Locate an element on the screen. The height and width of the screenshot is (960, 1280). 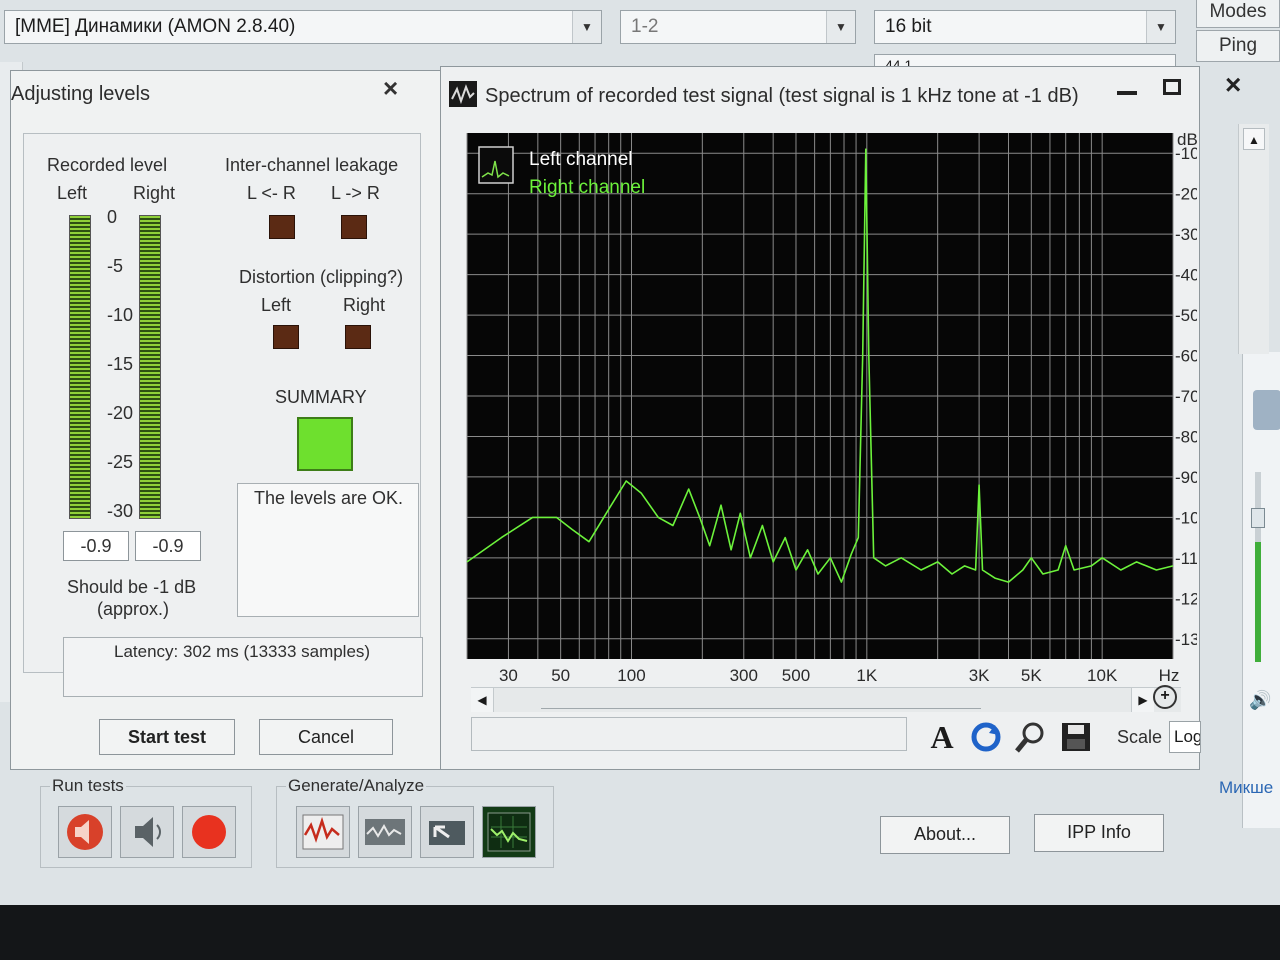
y-tick-label: -60 is located at coordinates (1186, 356).